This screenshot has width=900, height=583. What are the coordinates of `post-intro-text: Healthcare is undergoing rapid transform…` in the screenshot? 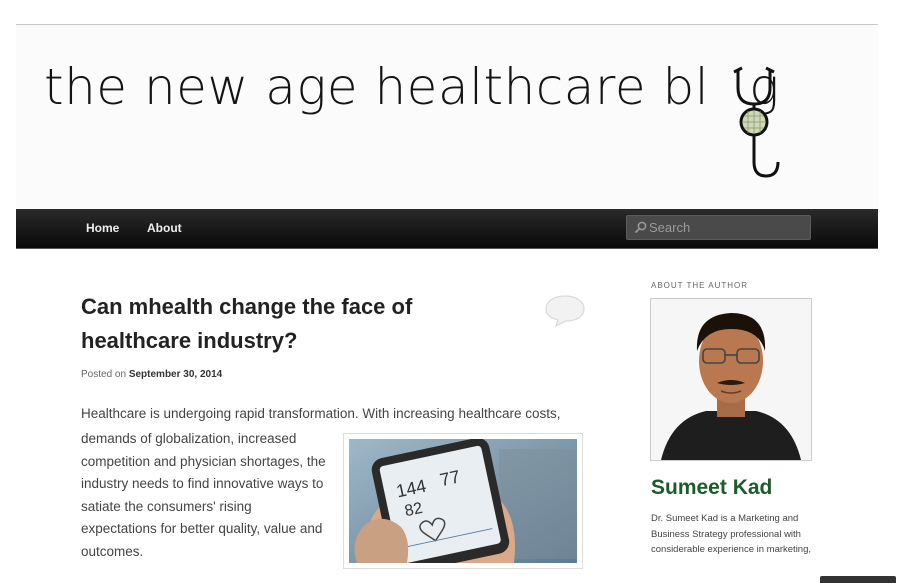 It's located at (321, 413).